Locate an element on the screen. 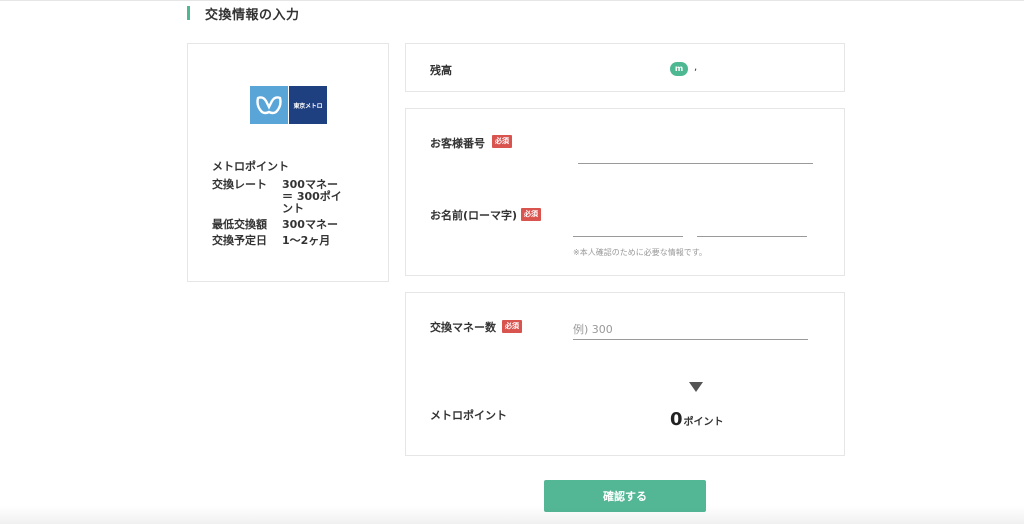 The height and width of the screenshot is (524, 1024). detail-value: 300マネー ＝ 300ポイント is located at coordinates (312, 196).